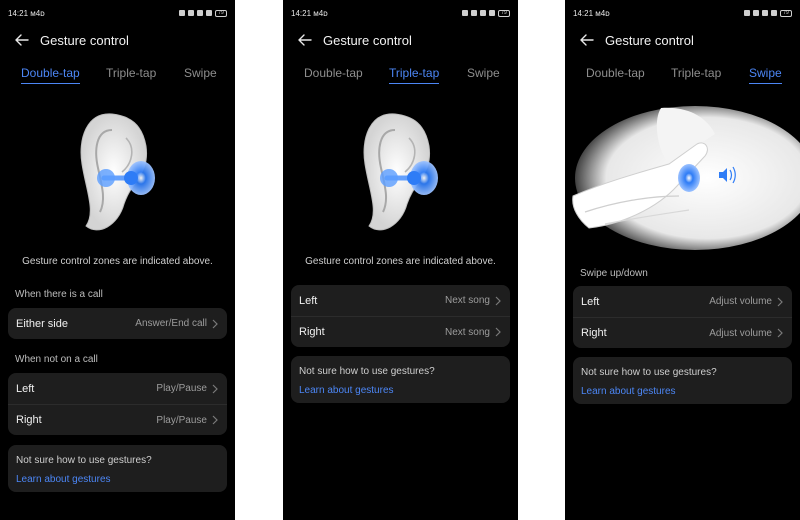  I want to click on right-row: Right Adjust volume, so click(682, 332).